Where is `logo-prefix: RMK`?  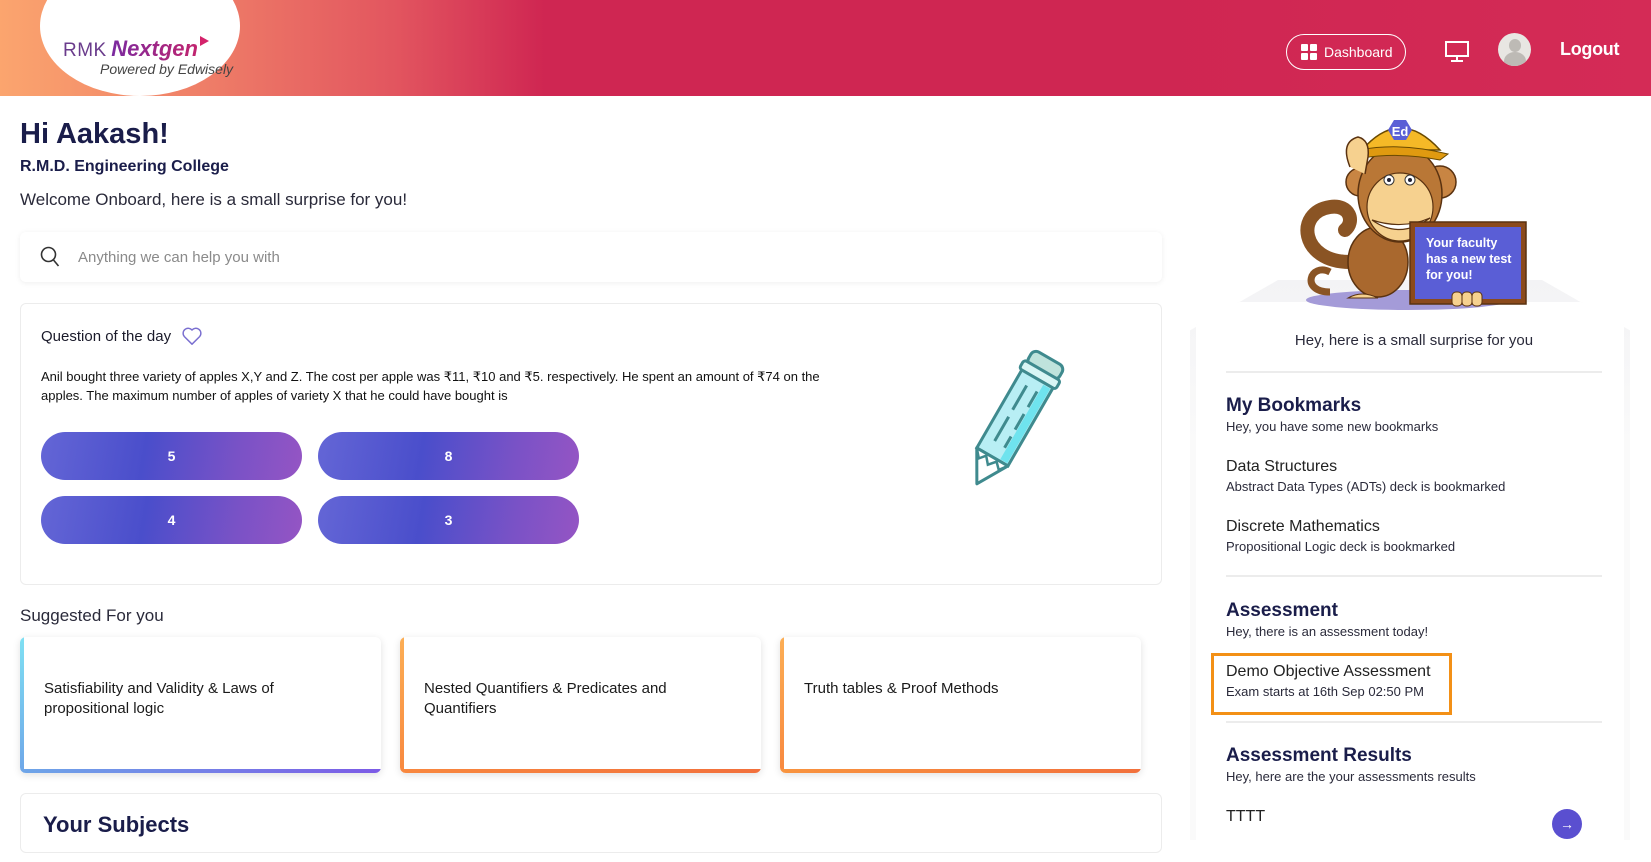 logo-prefix: RMK is located at coordinates (85, 50).